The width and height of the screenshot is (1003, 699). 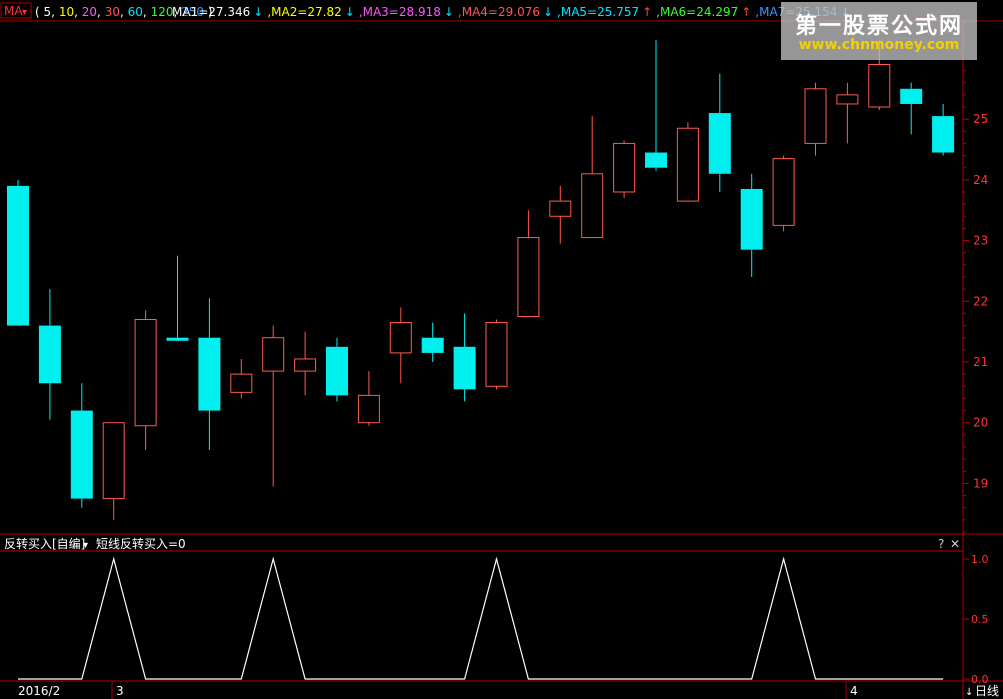 I want to click on ma-value-4: ,MA4=29.076, so click(x=499, y=12).